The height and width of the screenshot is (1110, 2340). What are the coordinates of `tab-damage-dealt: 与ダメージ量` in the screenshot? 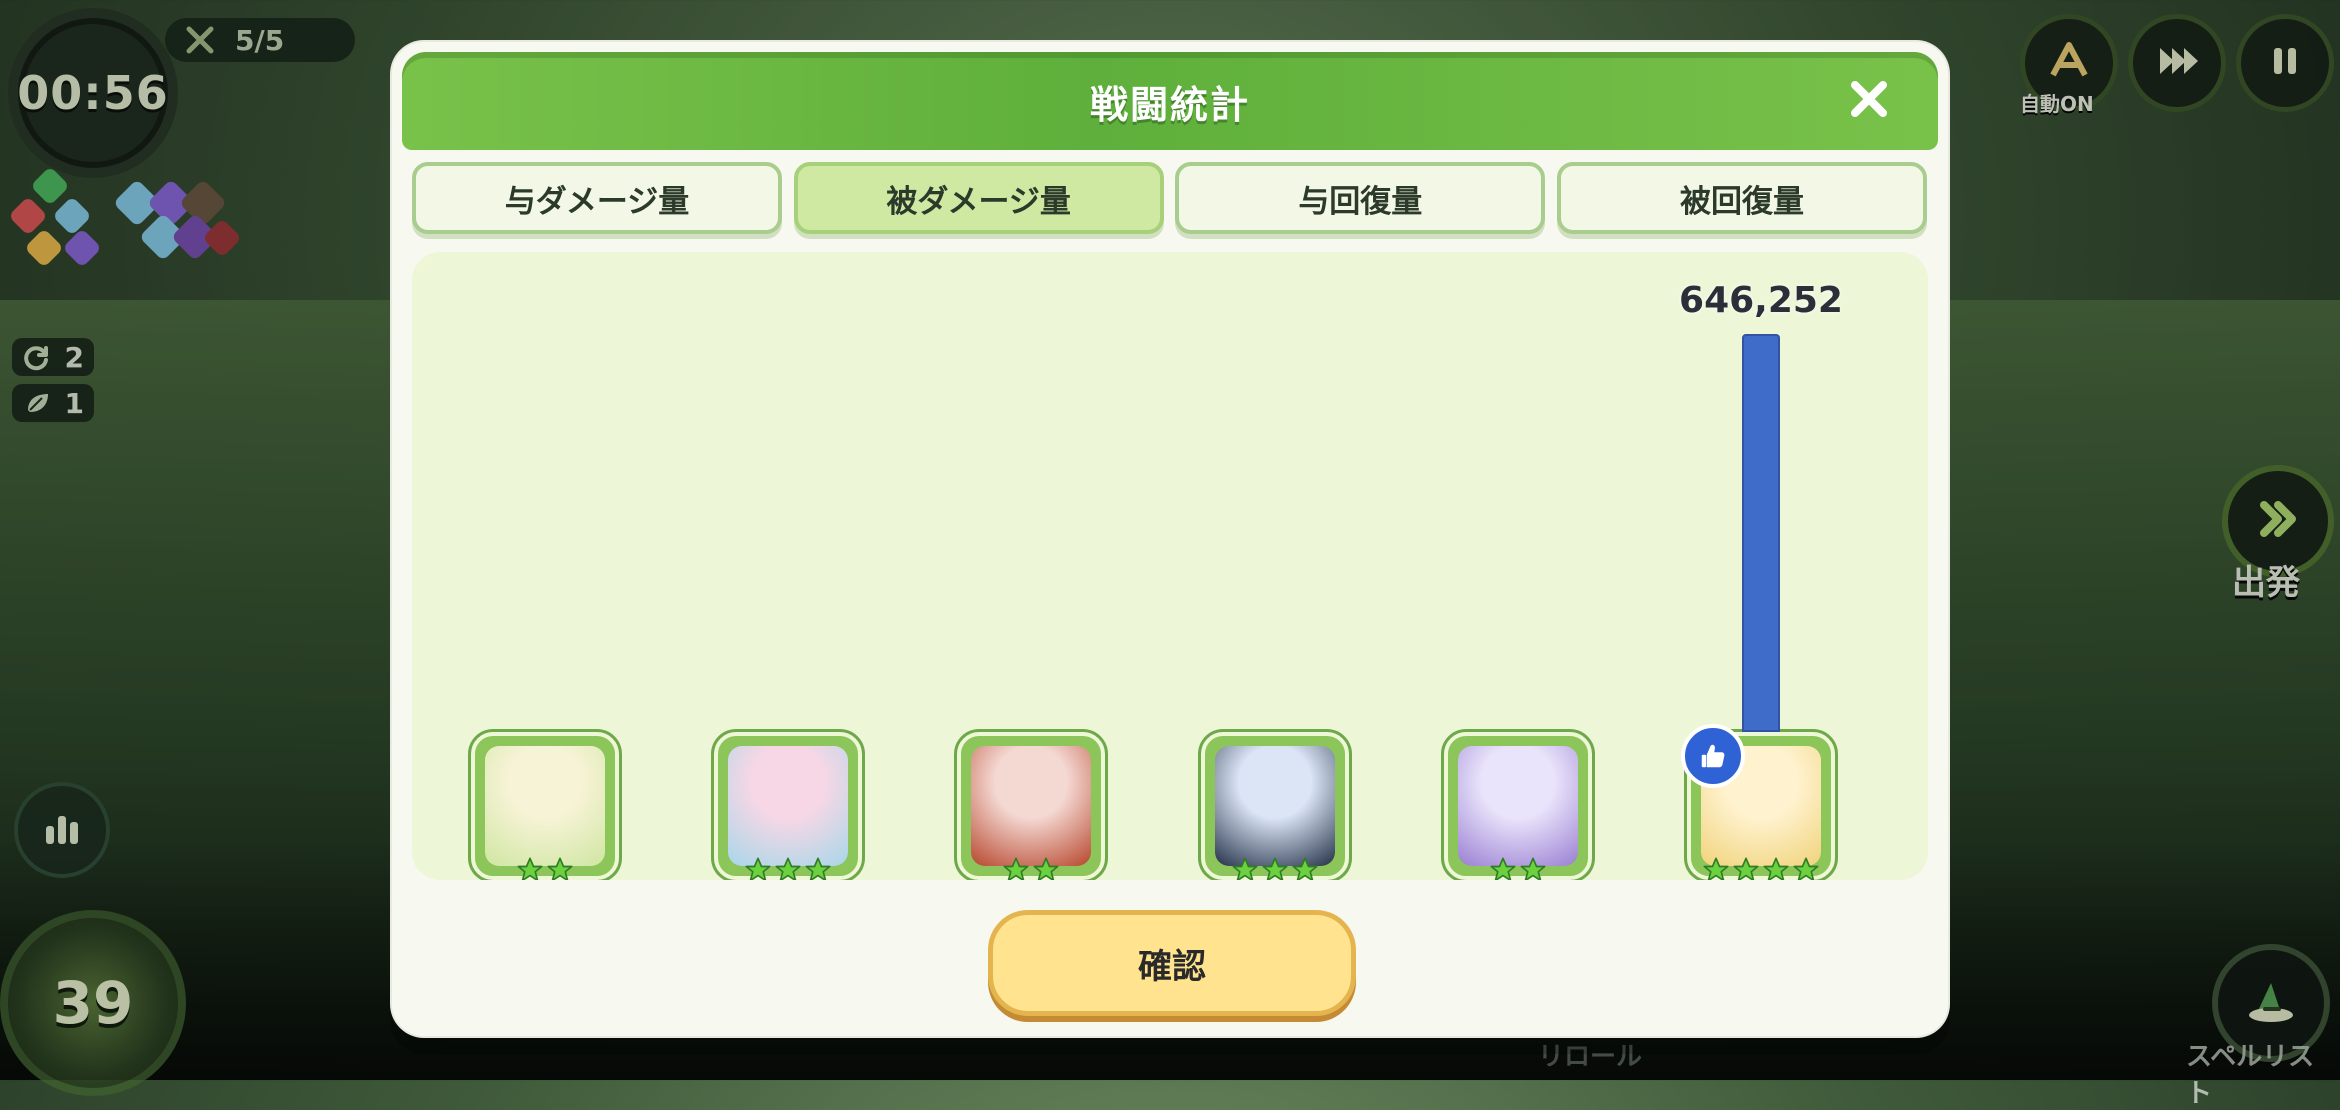 It's located at (597, 198).